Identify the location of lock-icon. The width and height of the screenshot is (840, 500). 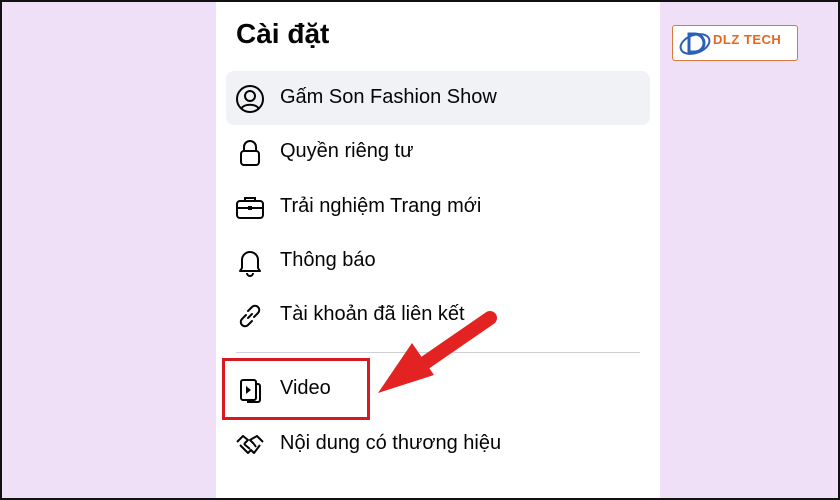
(250, 153).